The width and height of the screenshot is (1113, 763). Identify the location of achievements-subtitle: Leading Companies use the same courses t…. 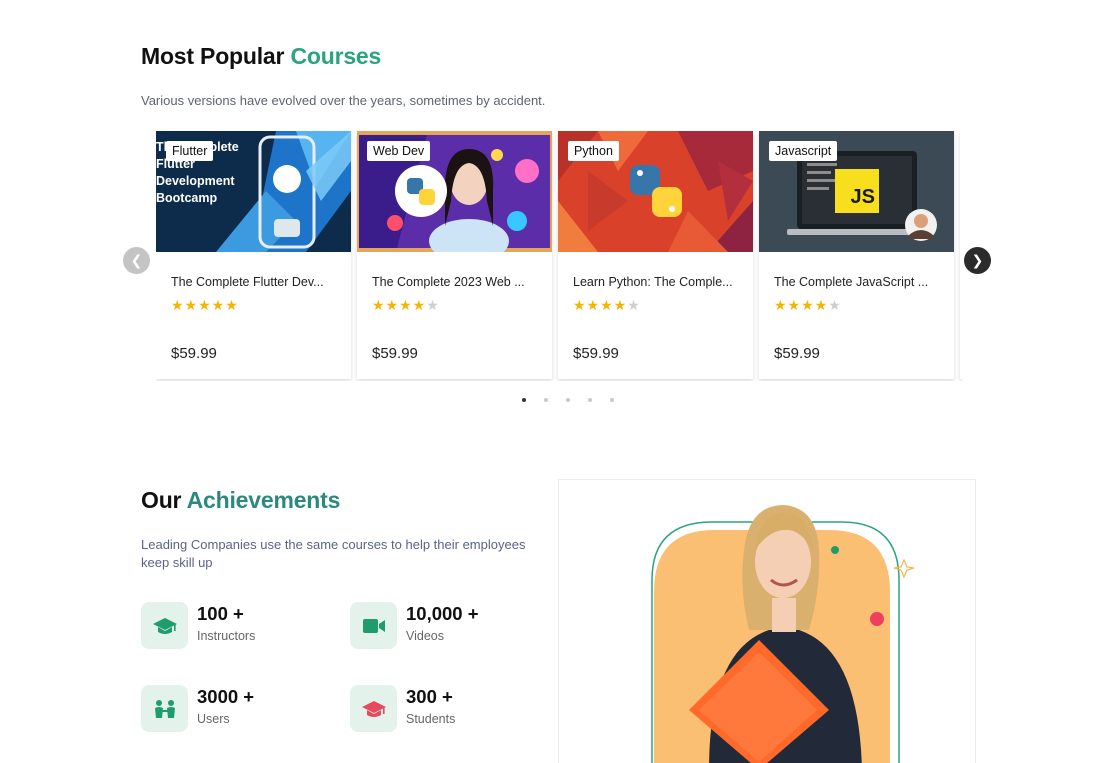
(333, 553).